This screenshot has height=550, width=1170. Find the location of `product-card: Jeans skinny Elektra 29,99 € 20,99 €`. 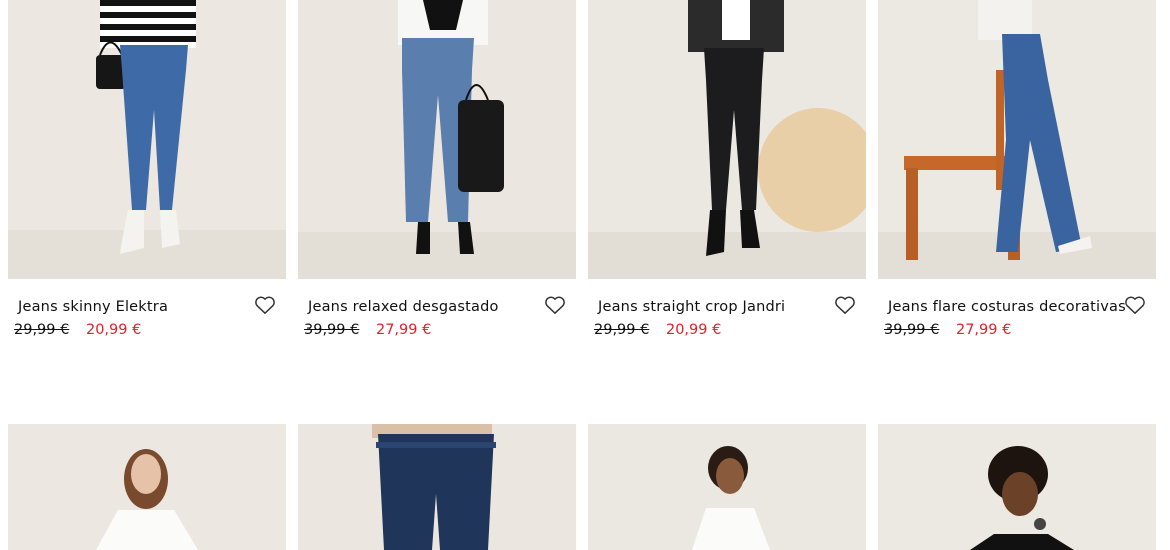

product-card: Jeans skinny Elektra 29,99 € 20,99 € is located at coordinates (147, 169).